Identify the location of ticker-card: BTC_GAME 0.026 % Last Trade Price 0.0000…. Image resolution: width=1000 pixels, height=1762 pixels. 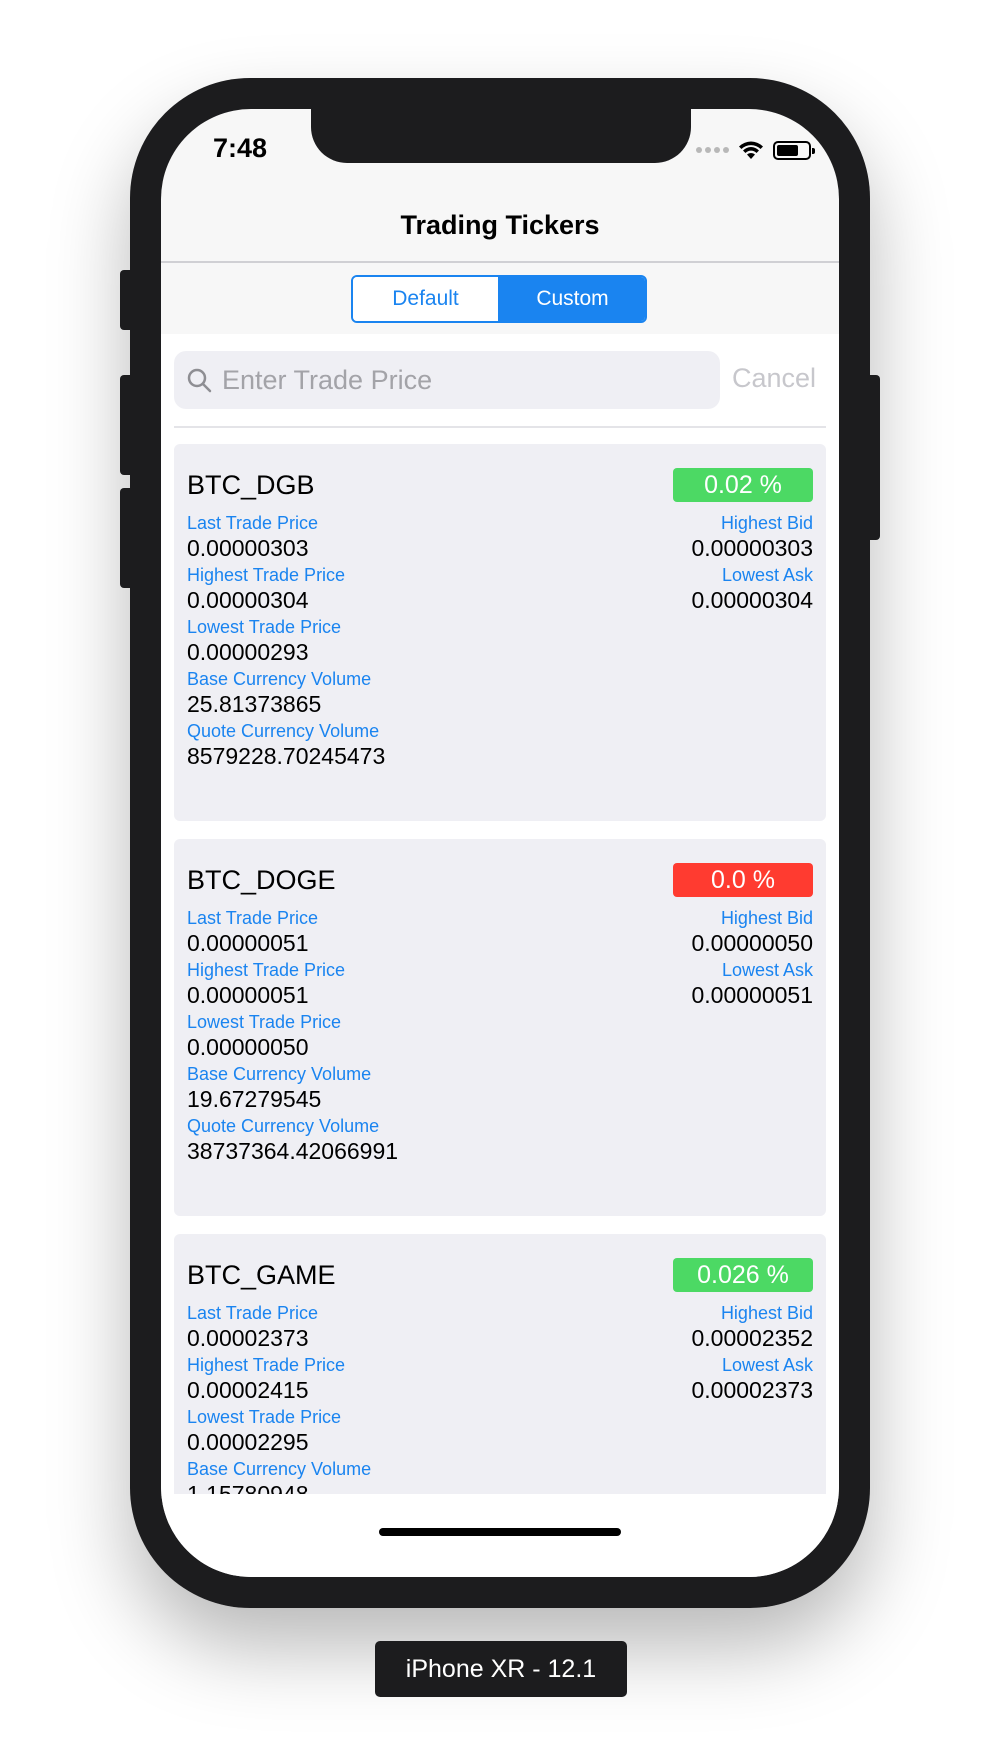
(500, 1364).